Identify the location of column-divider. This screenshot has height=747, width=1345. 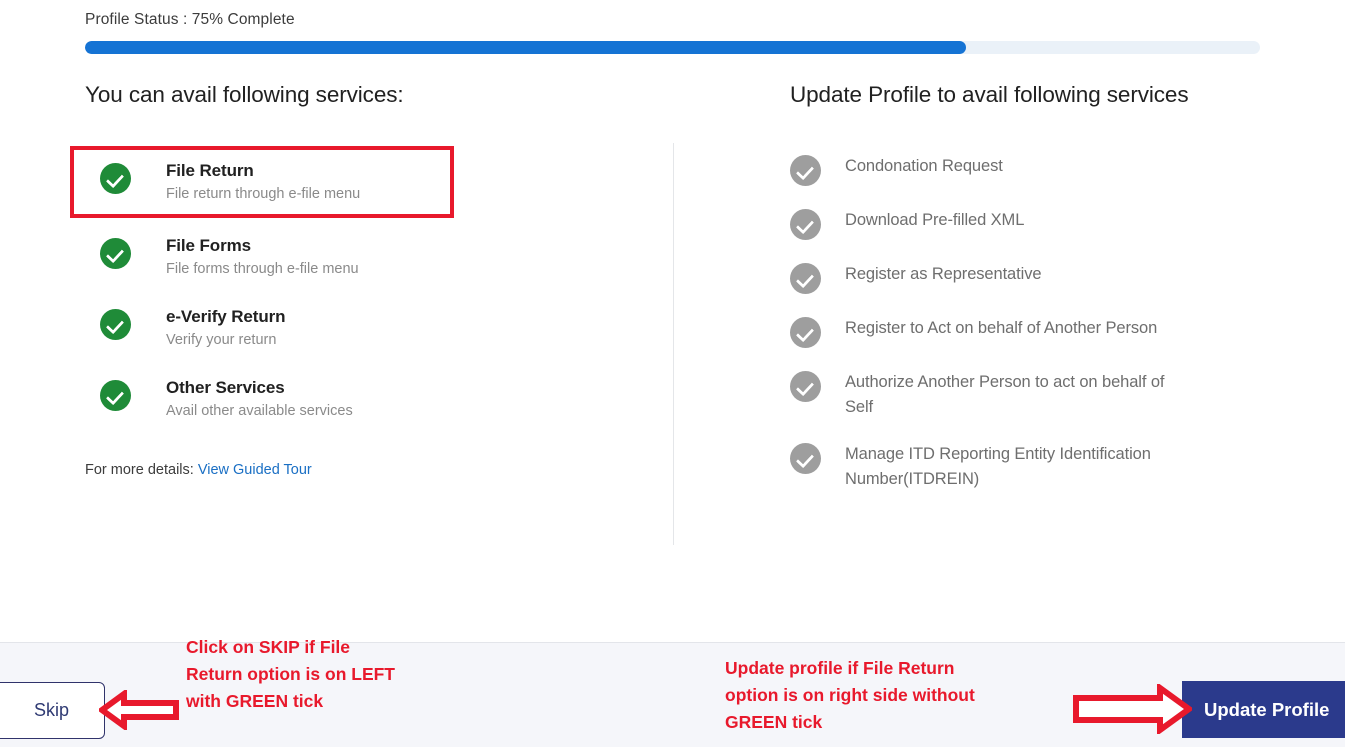
(673, 344).